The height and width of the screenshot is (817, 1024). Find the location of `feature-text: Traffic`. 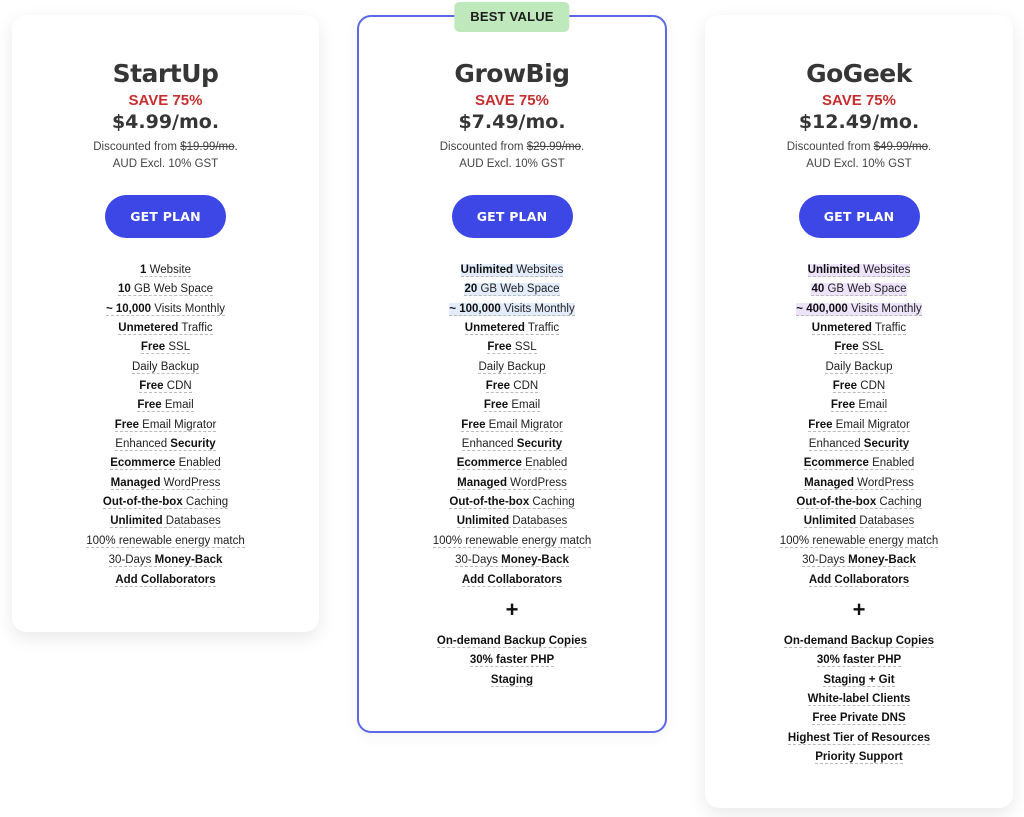

feature-text: Traffic is located at coordinates (195, 328).